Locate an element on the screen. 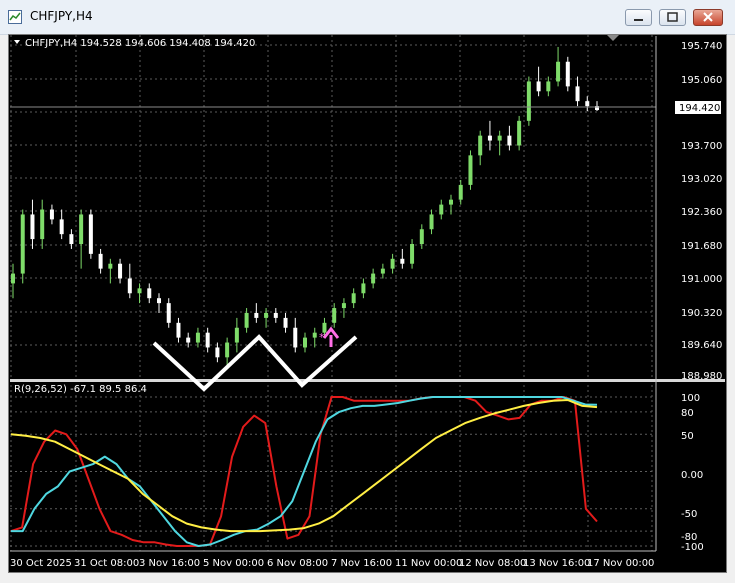  level-label: 100 is located at coordinates (690, 398).